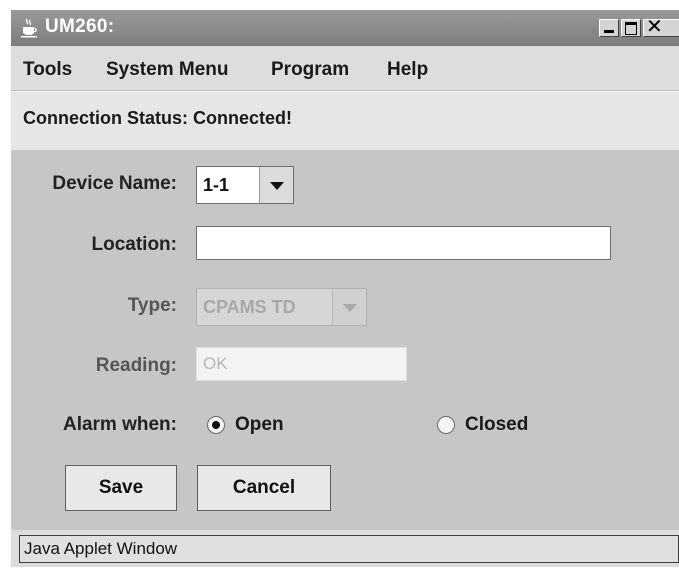 The height and width of the screenshot is (575, 679). Describe the element at coordinates (345, 28) in the screenshot. I see `title-bar: UM260: ✕` at that location.